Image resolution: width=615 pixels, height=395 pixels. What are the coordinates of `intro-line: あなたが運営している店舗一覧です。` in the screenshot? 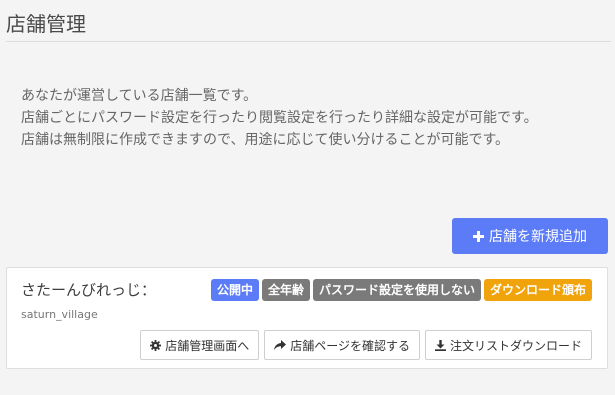 It's located at (139, 96).